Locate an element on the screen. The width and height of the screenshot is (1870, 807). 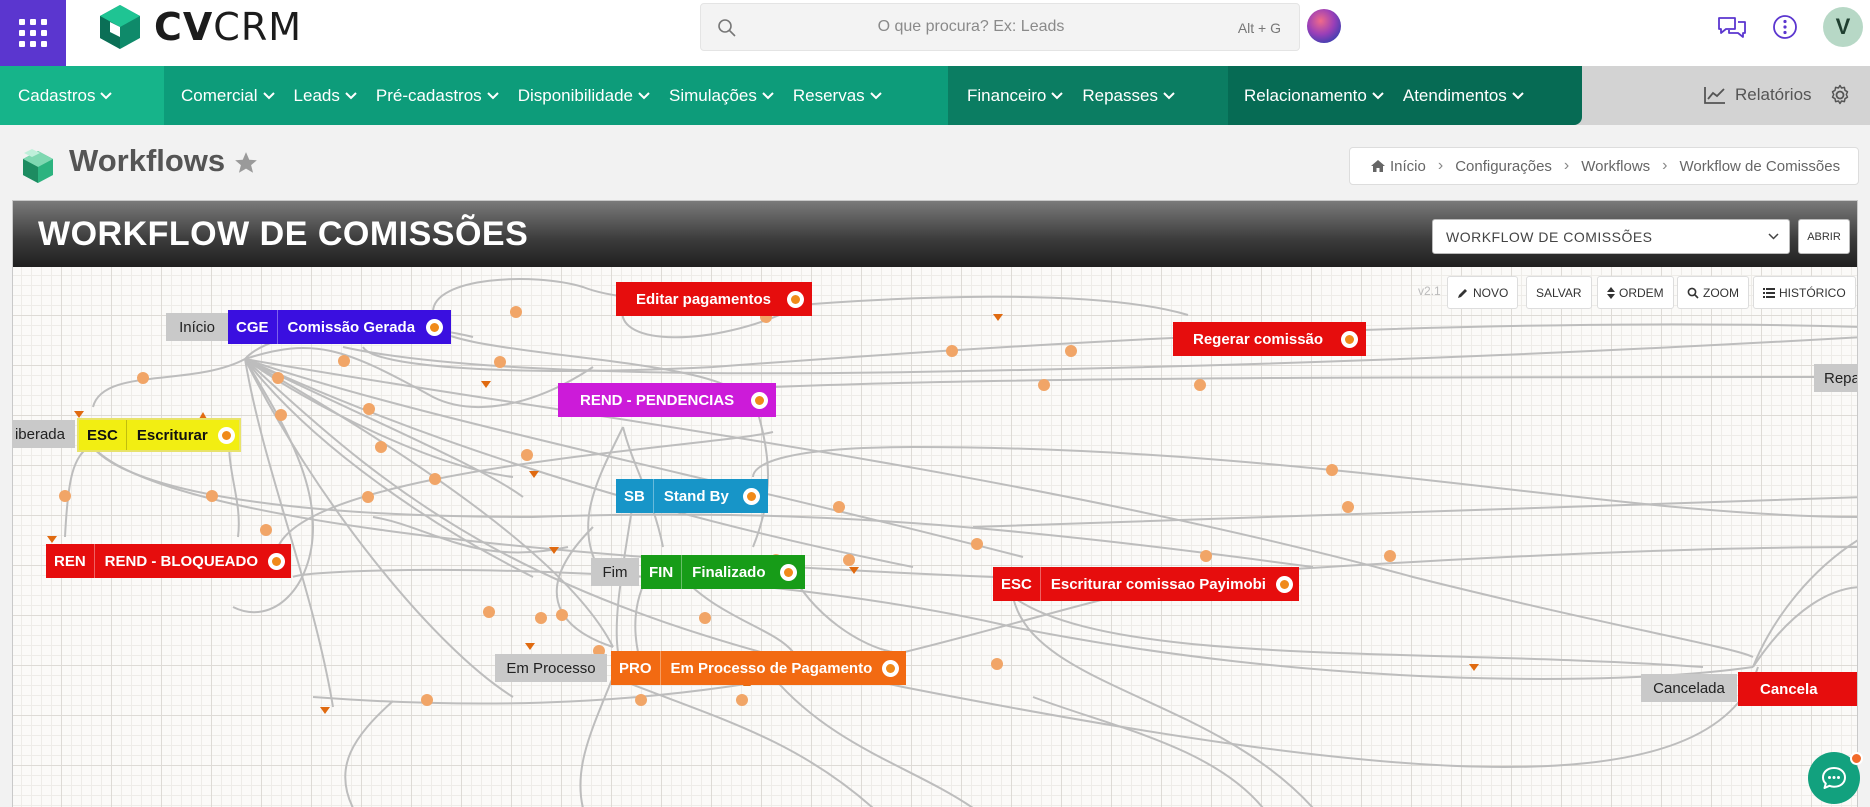
label-cancelada: Cancelada is located at coordinates (1689, 688).